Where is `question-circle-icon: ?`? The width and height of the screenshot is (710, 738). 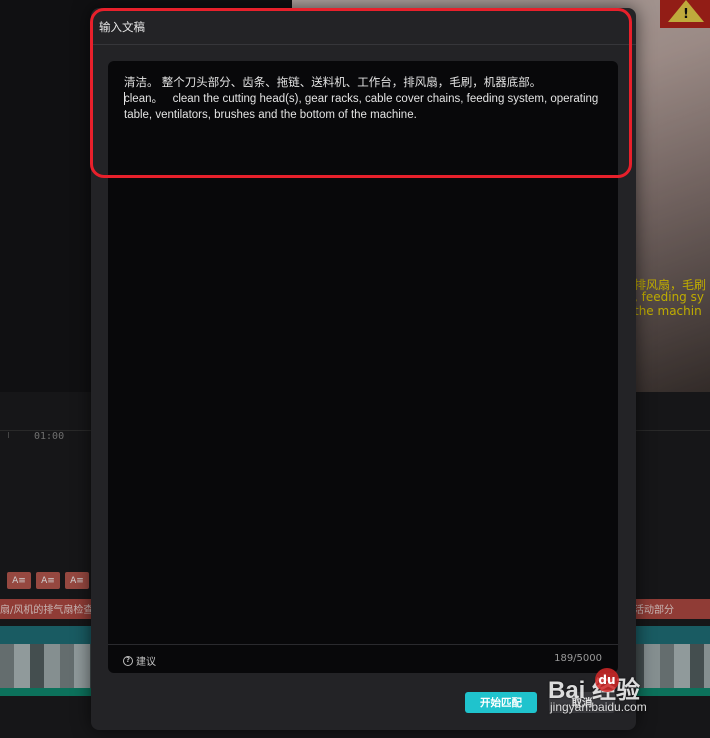
question-circle-icon: ? is located at coordinates (128, 660).